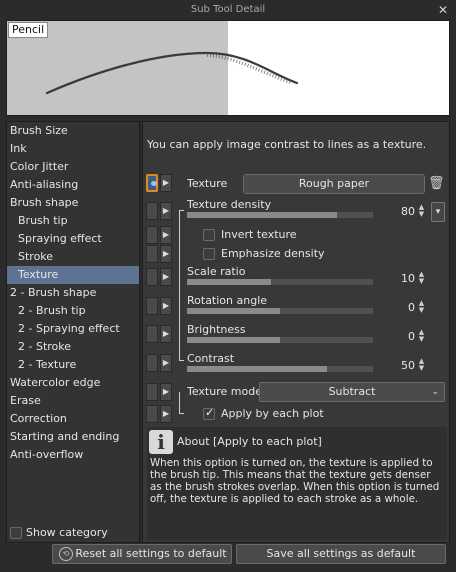 Image resolution: width=456 pixels, height=572 pixels. What do you see at coordinates (411, 307) in the screenshot?
I see `rotation-angle-value: 0` at bounding box center [411, 307].